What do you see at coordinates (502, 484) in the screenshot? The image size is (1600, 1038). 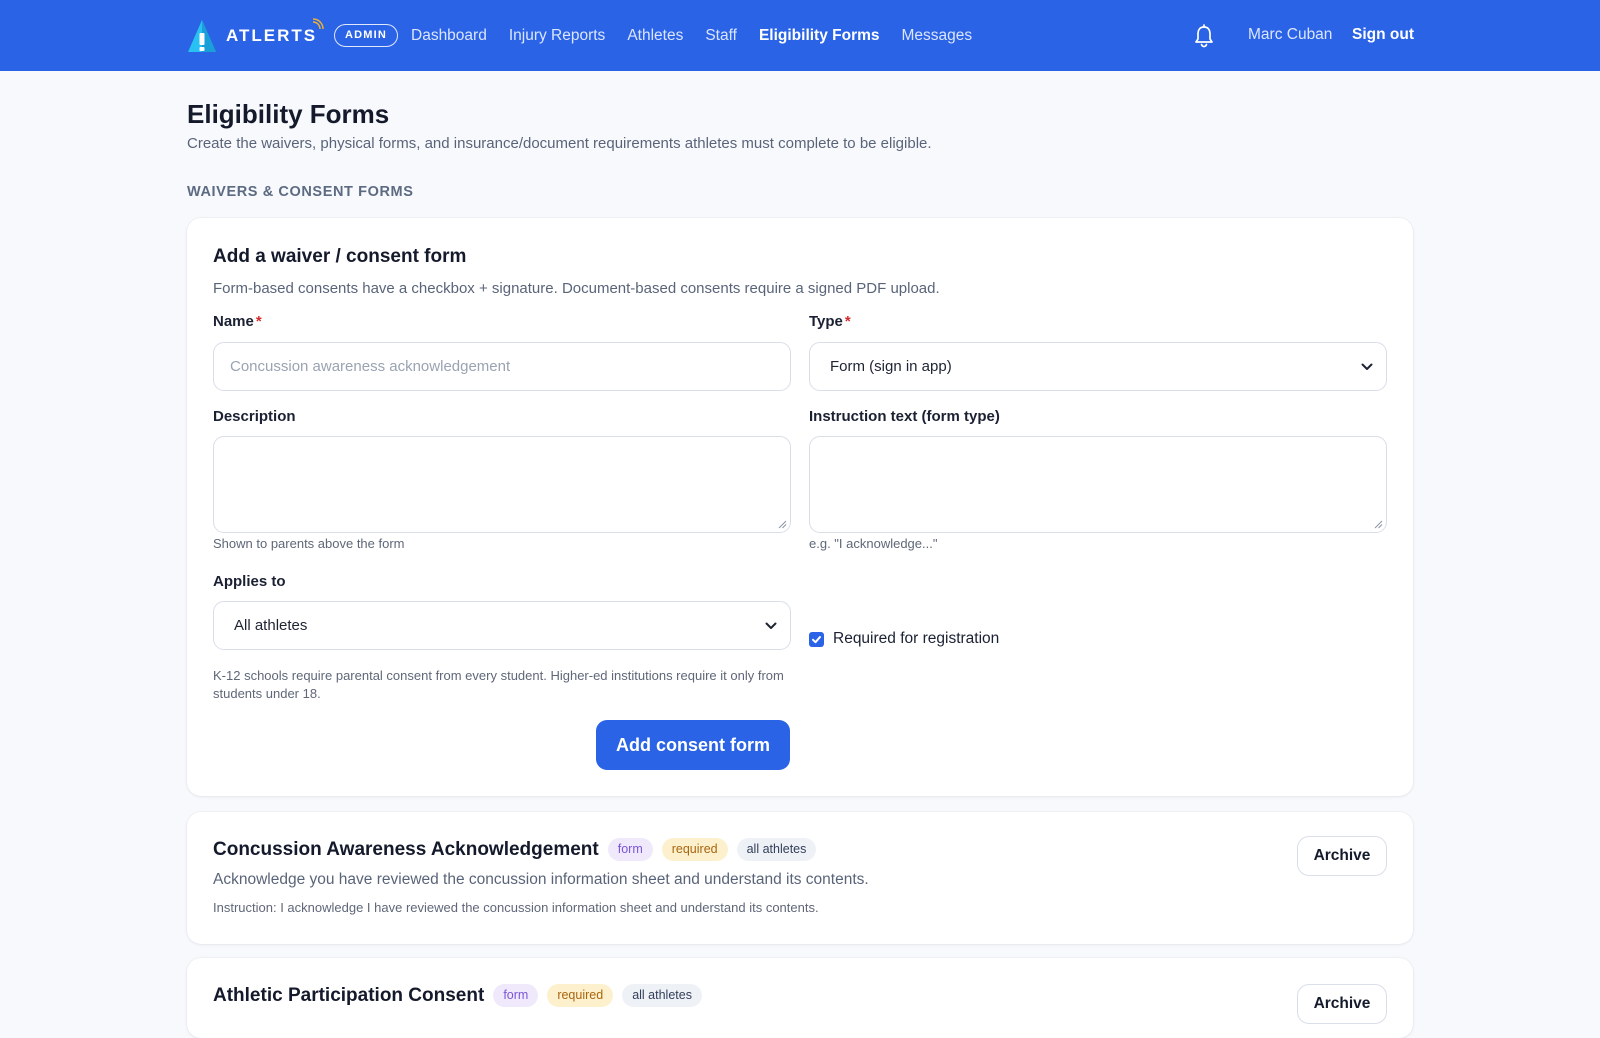 I see `description-textarea` at bounding box center [502, 484].